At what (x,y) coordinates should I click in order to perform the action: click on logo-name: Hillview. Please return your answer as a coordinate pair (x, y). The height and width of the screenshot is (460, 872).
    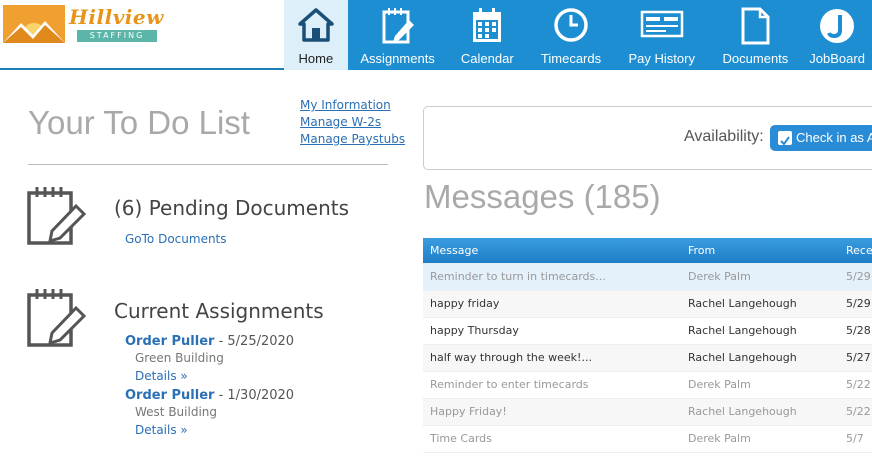
    Looking at the image, I should click on (116, 17).